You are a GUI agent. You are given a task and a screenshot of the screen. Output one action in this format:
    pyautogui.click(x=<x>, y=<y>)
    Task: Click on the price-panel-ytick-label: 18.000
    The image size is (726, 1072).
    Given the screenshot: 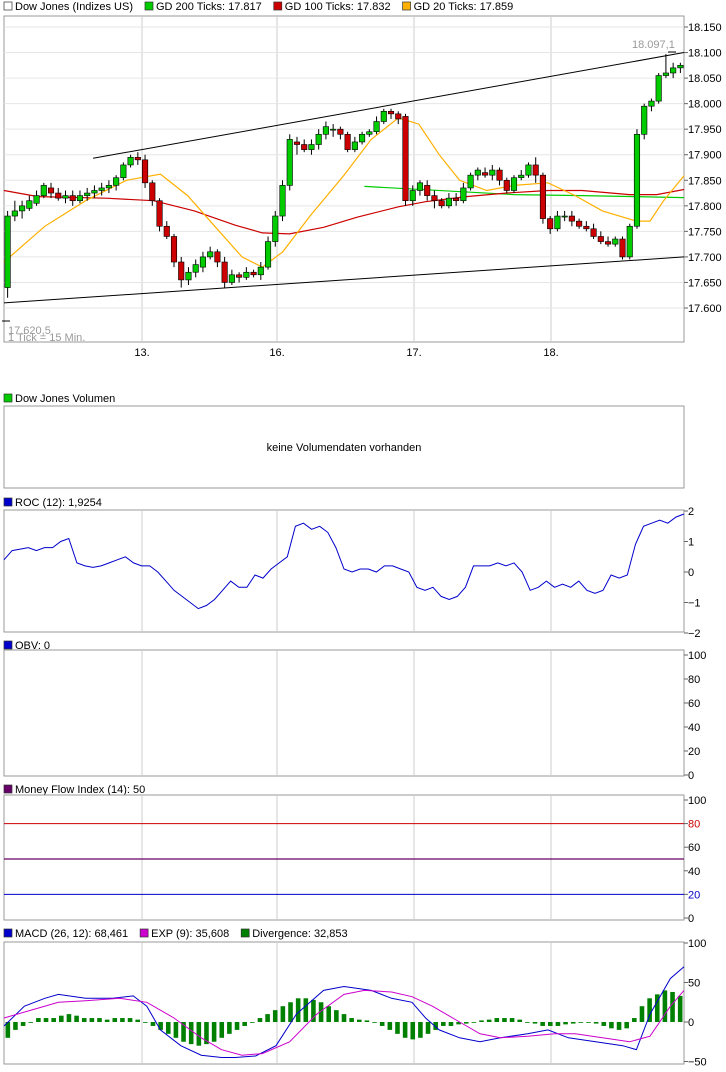 What is the action you would take?
    pyautogui.click(x=705, y=105)
    